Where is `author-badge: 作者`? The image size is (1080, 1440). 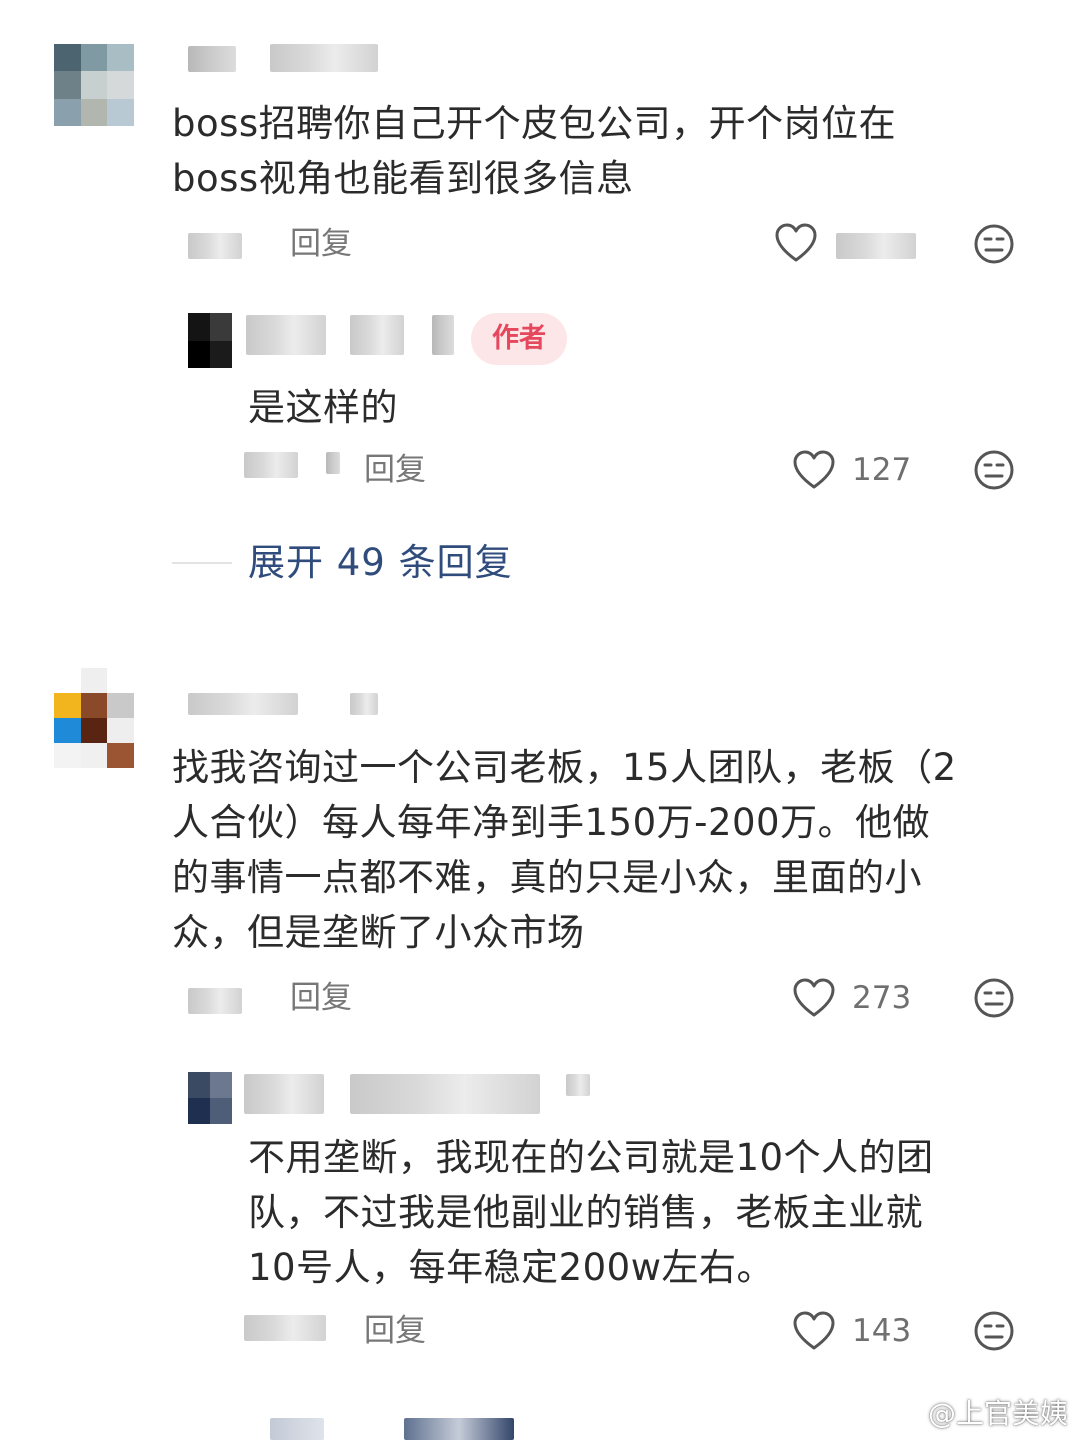
author-badge: 作者 is located at coordinates (519, 339).